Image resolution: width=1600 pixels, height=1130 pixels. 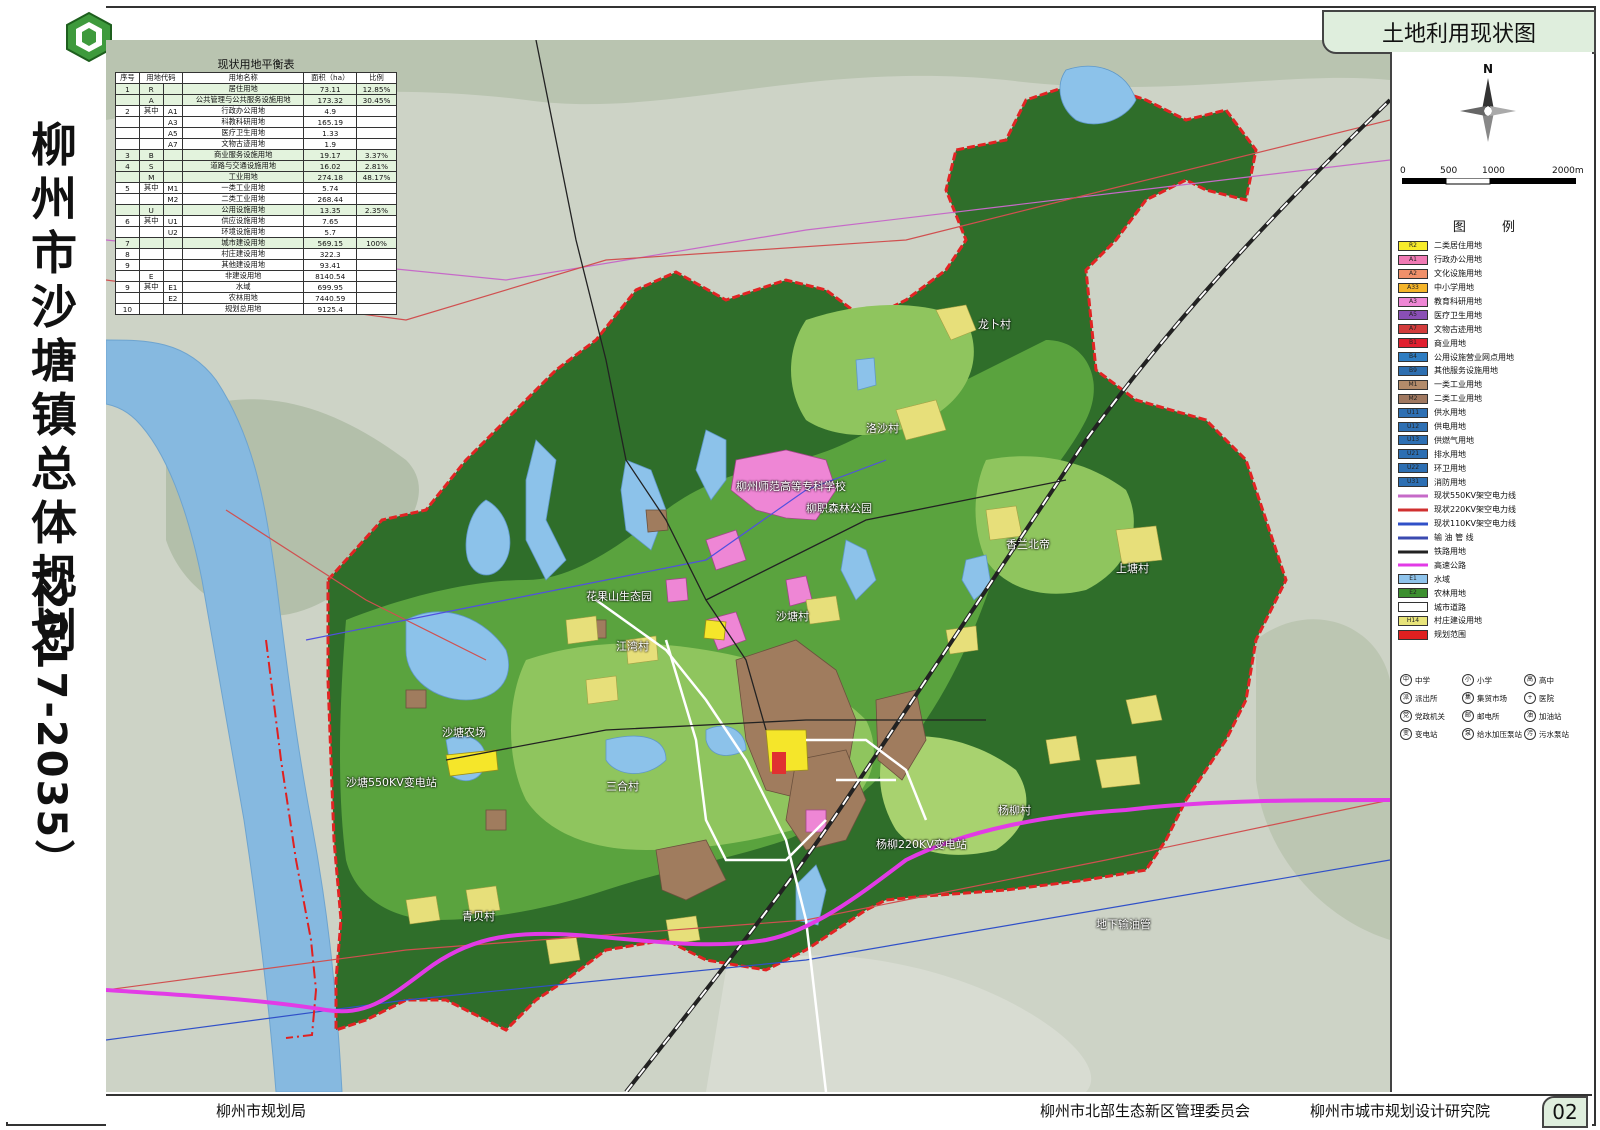 What do you see at coordinates (330, 144) in the screenshot?
I see `table-cell-area: 1.9` at bounding box center [330, 144].